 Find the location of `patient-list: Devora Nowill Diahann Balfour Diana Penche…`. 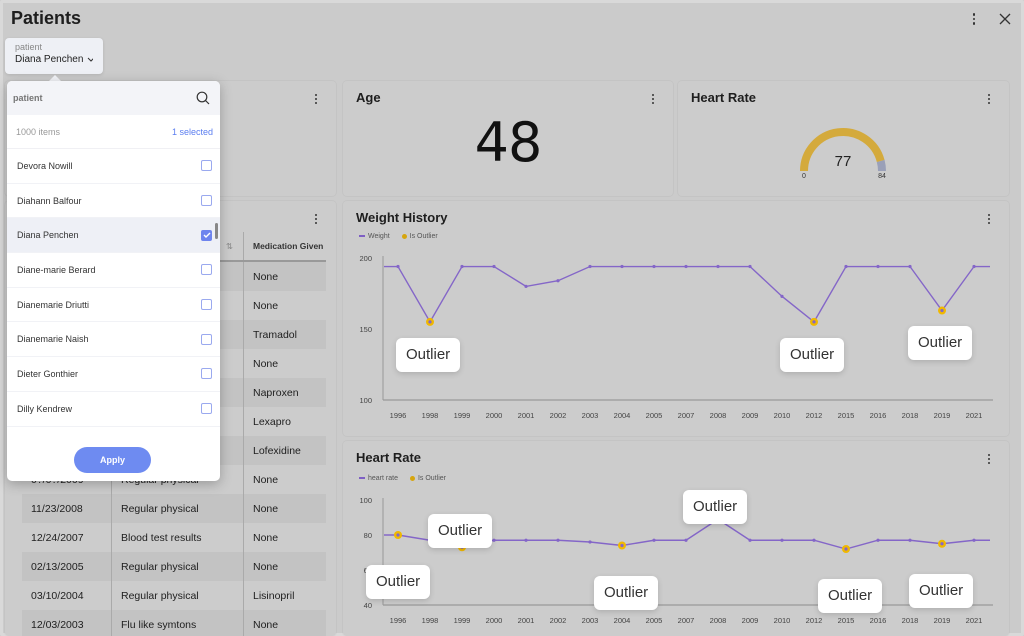

patient-list: Devora Nowill Diahann Balfour Diana Penche… is located at coordinates (113, 289).